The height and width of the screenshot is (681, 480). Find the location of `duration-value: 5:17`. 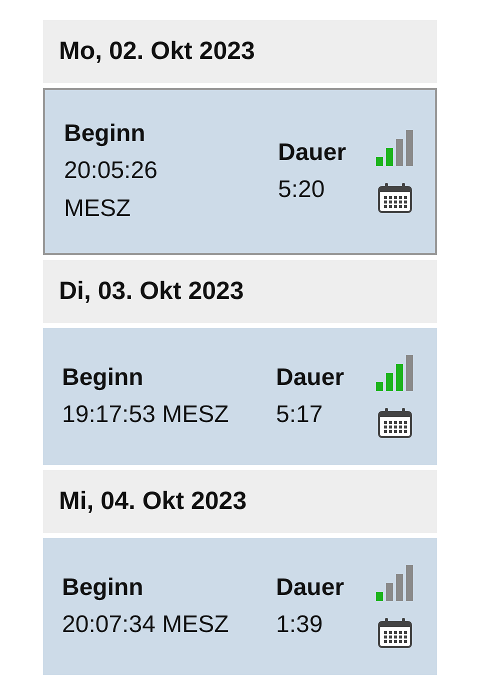

duration-value: 5:17 is located at coordinates (300, 415).